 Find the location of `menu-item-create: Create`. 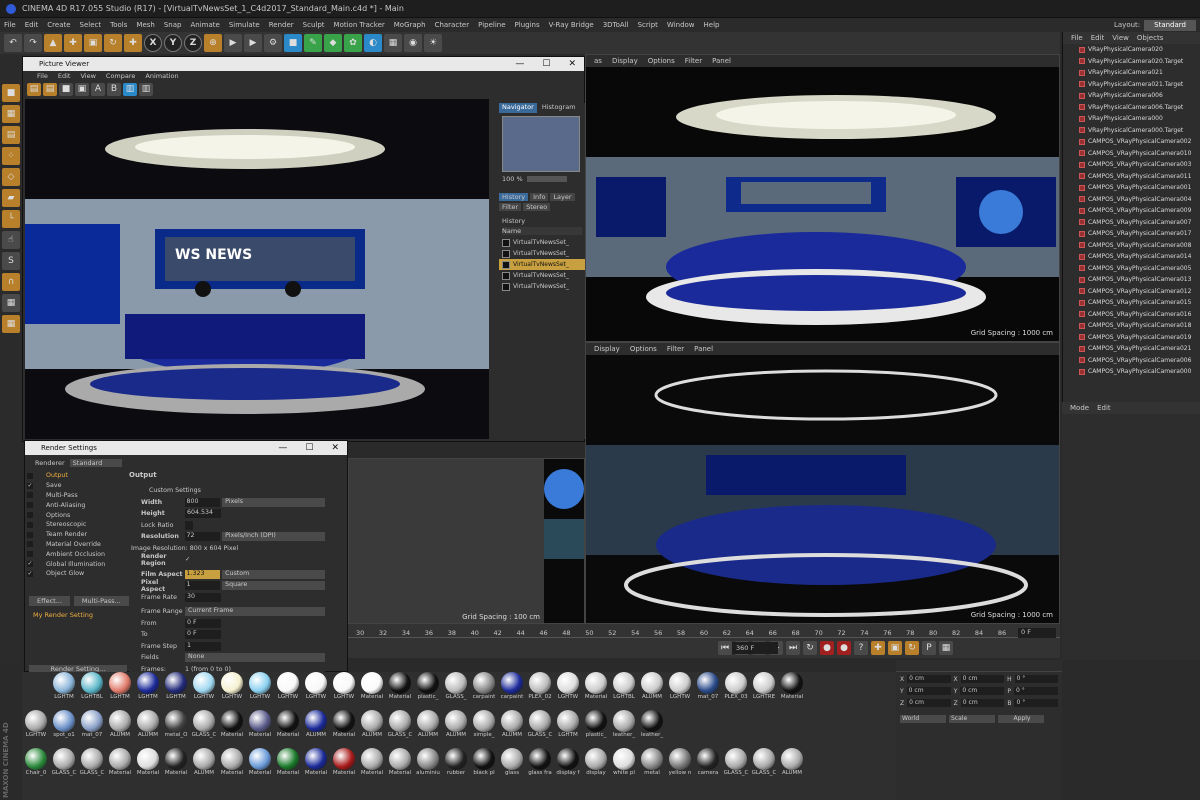

menu-item-create: Create is located at coordinates (58, 25).